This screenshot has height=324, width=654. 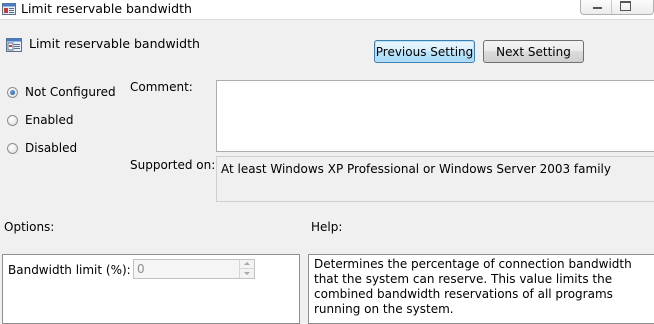 What do you see at coordinates (327, 227) in the screenshot?
I see `help-label: Help:` at bounding box center [327, 227].